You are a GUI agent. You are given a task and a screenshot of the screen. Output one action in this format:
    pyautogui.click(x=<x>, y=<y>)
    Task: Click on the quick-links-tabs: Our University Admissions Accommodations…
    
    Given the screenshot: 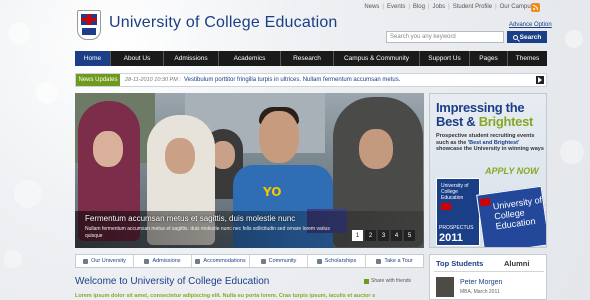 What is the action you would take?
    pyautogui.click(x=249, y=261)
    